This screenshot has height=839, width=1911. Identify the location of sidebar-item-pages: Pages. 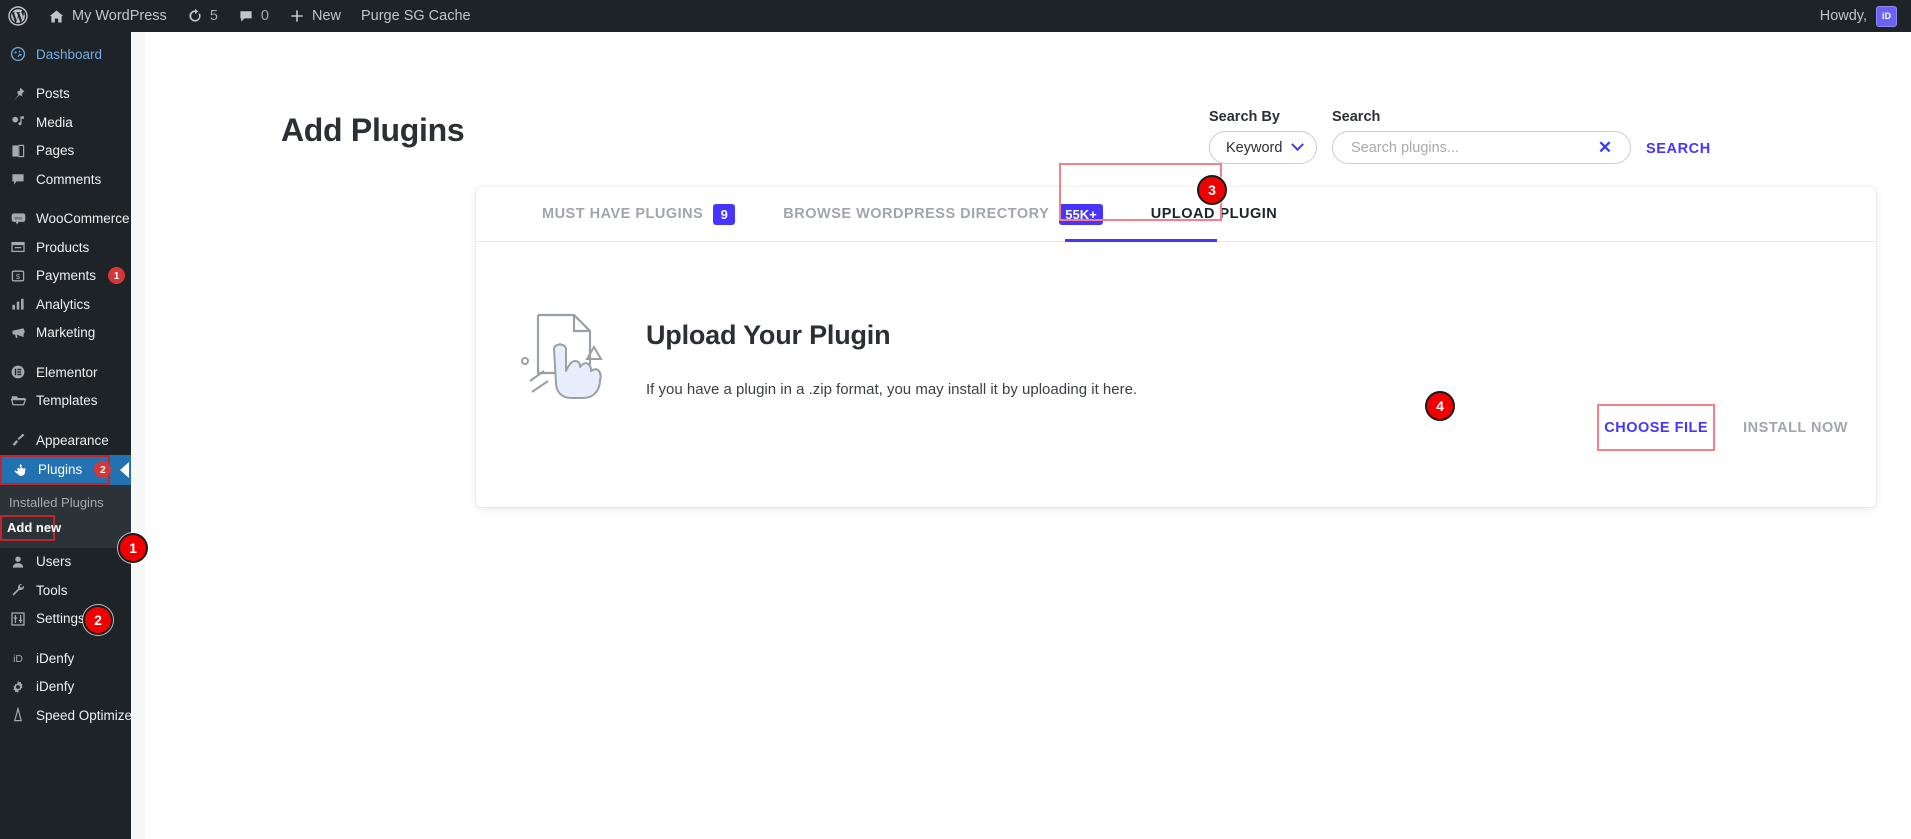
(65, 151).